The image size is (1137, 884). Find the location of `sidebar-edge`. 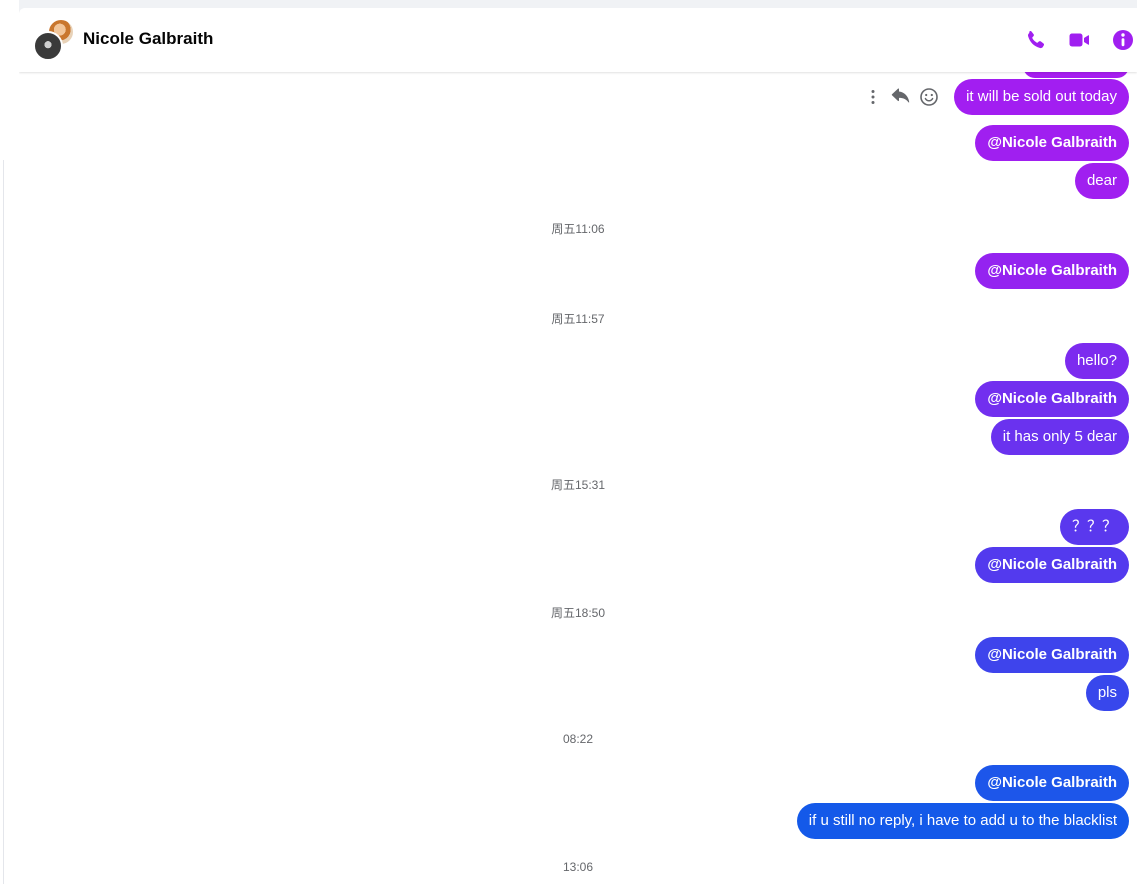

sidebar-edge is located at coordinates (9, 442).